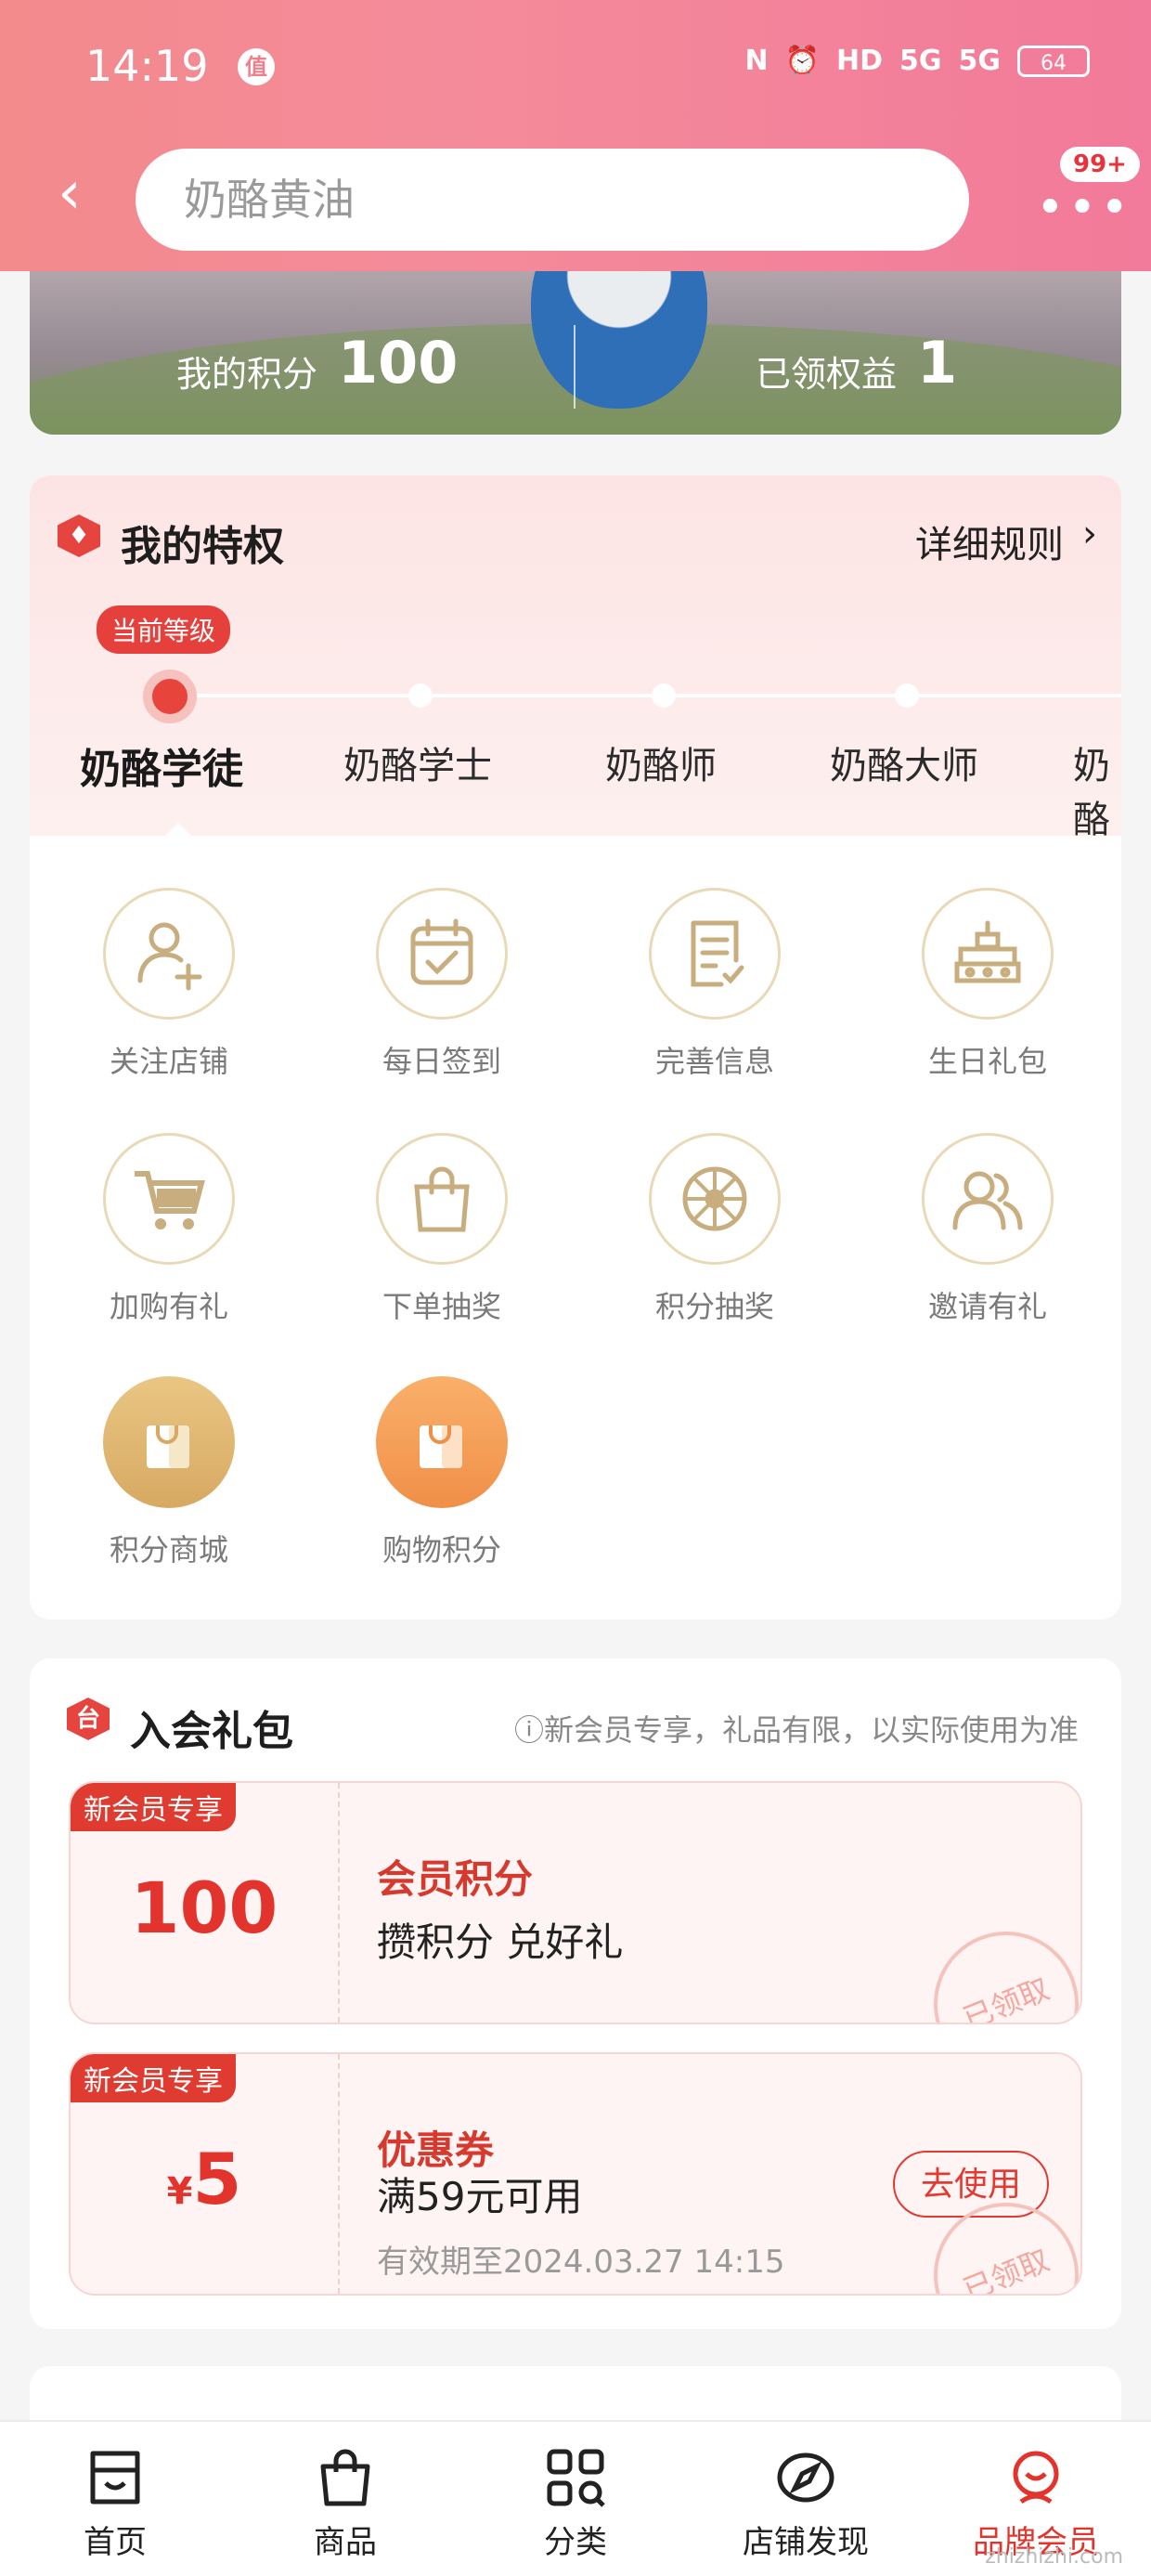  What do you see at coordinates (1100, 165) in the screenshot?
I see `message-count-badge: 99+` at bounding box center [1100, 165].